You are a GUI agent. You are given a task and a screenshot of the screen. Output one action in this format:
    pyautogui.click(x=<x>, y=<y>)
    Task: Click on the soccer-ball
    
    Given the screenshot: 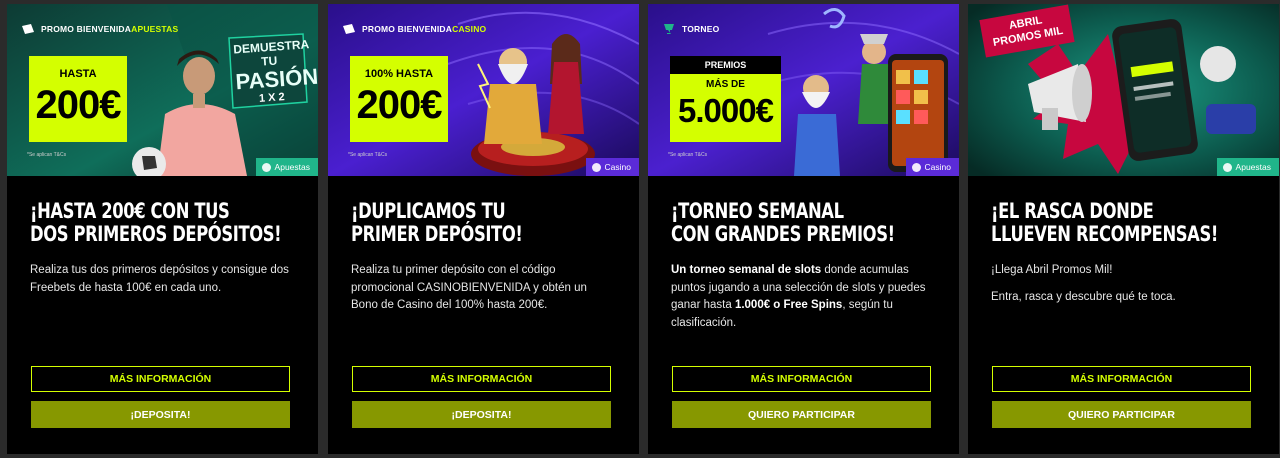 What is the action you would take?
    pyautogui.click(x=1218, y=64)
    